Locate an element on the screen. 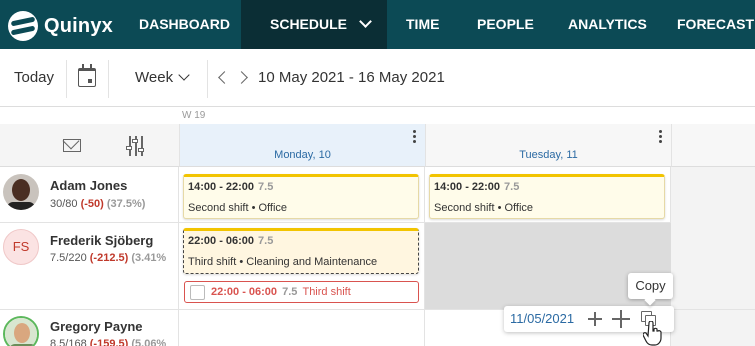 This screenshot has width=755, height=346. copy-tooltip: Copy is located at coordinates (650, 286).